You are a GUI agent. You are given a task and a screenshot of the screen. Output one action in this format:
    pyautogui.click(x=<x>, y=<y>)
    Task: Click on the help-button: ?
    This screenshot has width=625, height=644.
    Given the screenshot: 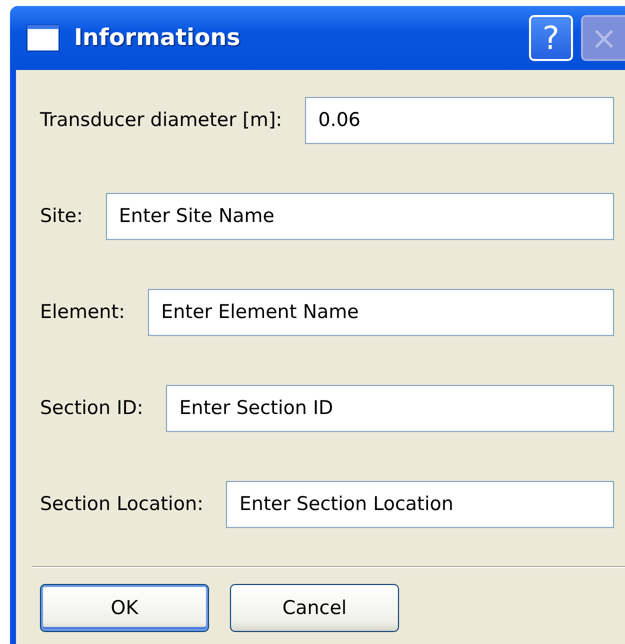 What is the action you would take?
    pyautogui.click(x=551, y=38)
    